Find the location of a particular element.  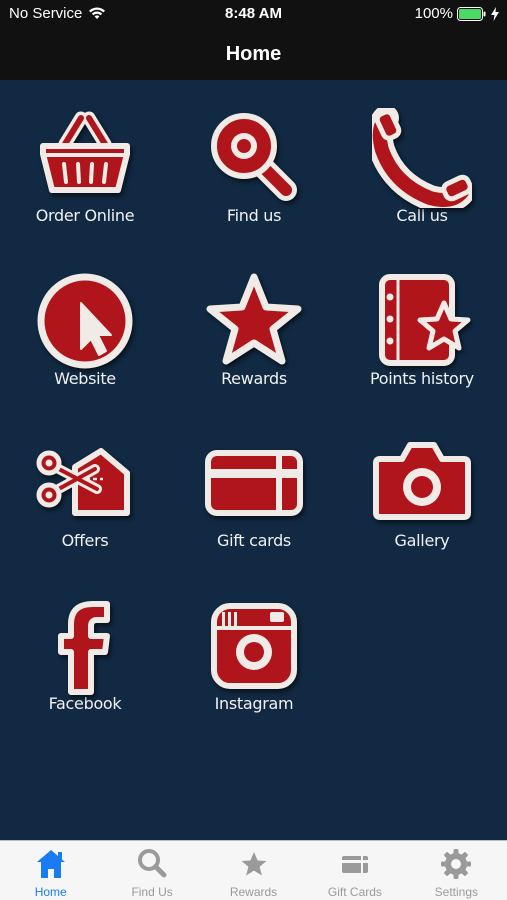

tile-label: Rewards is located at coordinates (254, 378).